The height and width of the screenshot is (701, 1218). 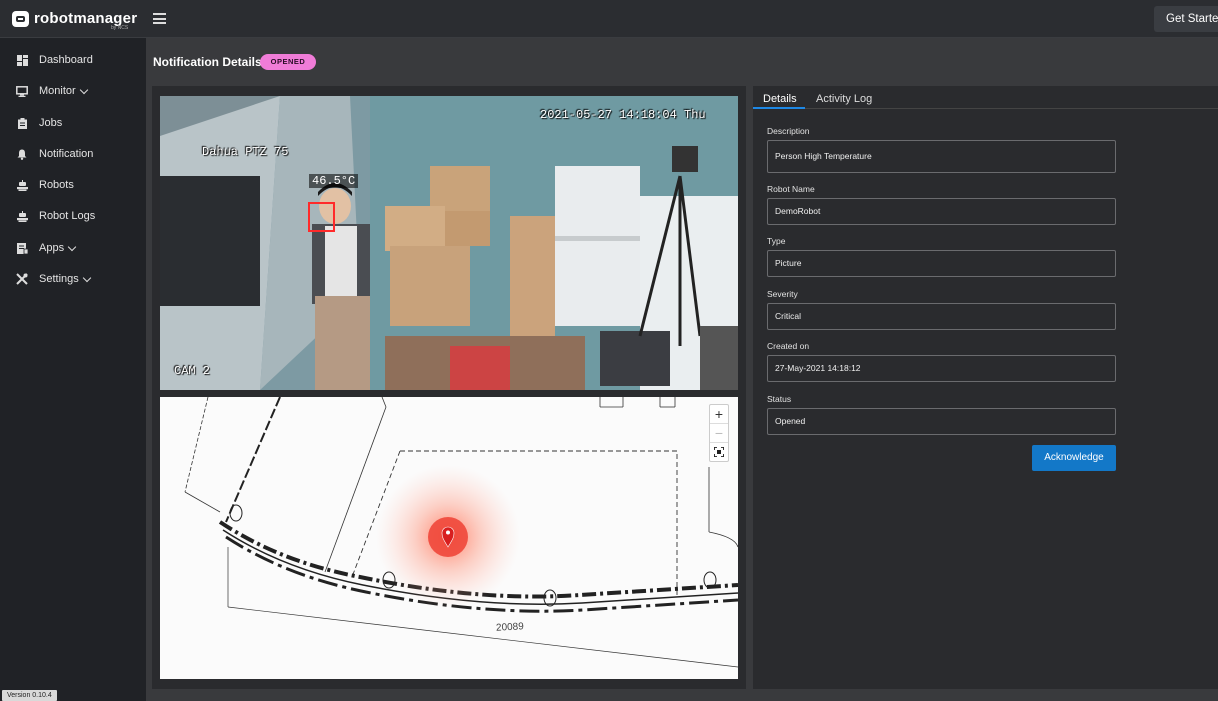 I want to click on robot-name-field: DemoRobot, so click(x=941, y=211).